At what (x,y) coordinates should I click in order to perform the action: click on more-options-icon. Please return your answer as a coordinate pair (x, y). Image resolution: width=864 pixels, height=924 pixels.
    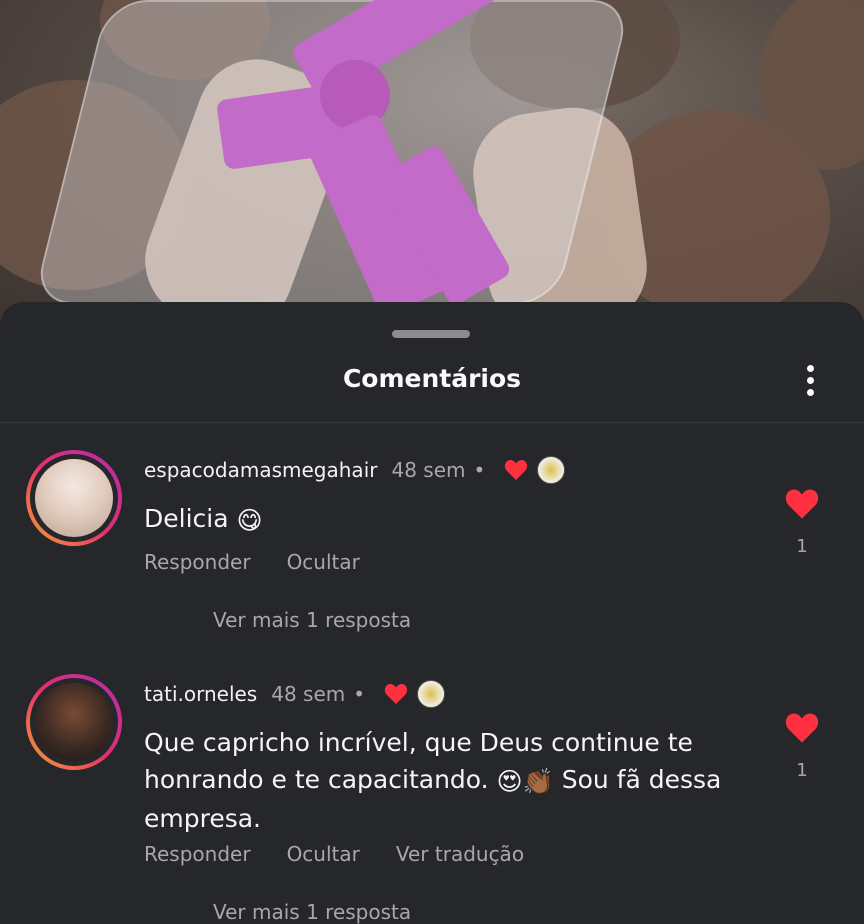
    Looking at the image, I should click on (810, 382).